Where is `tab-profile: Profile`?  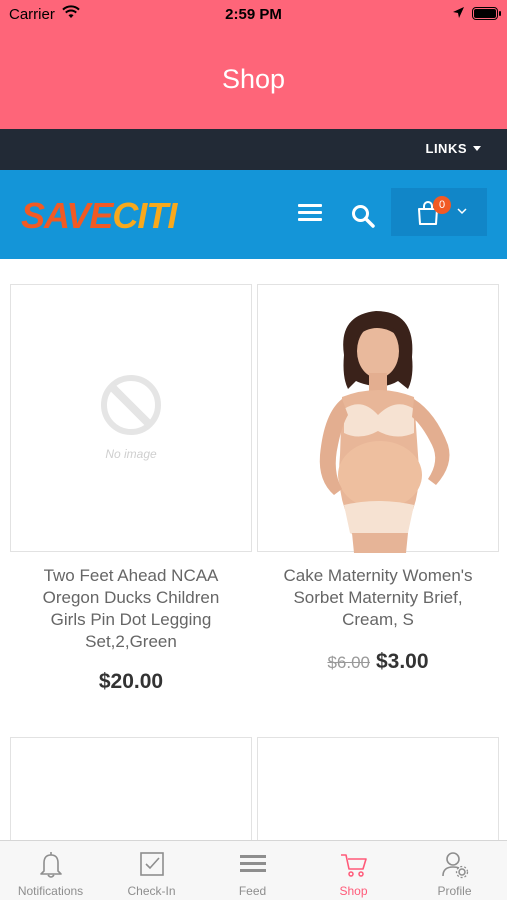 tab-profile: Profile is located at coordinates (454, 870).